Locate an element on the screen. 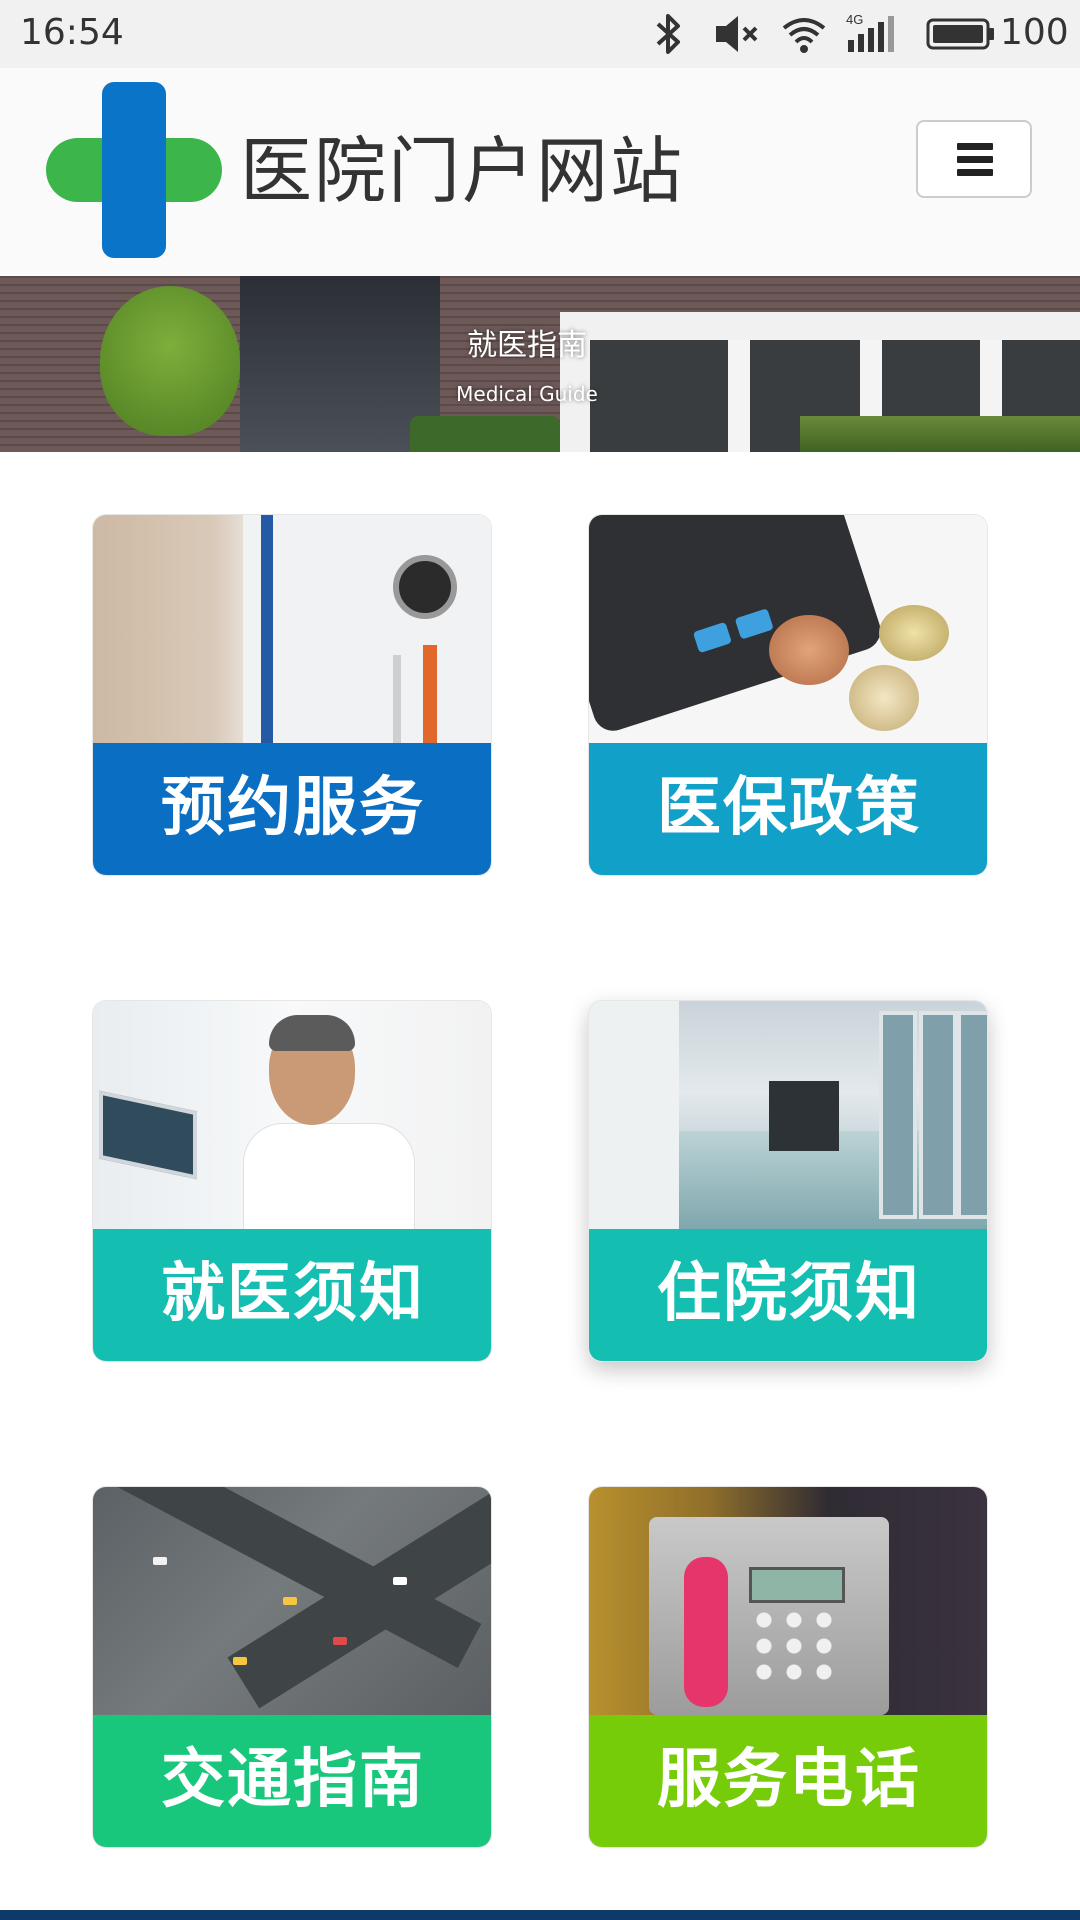 The image size is (1080, 1920). card-appointment: 预约服务 is located at coordinates (292, 695).